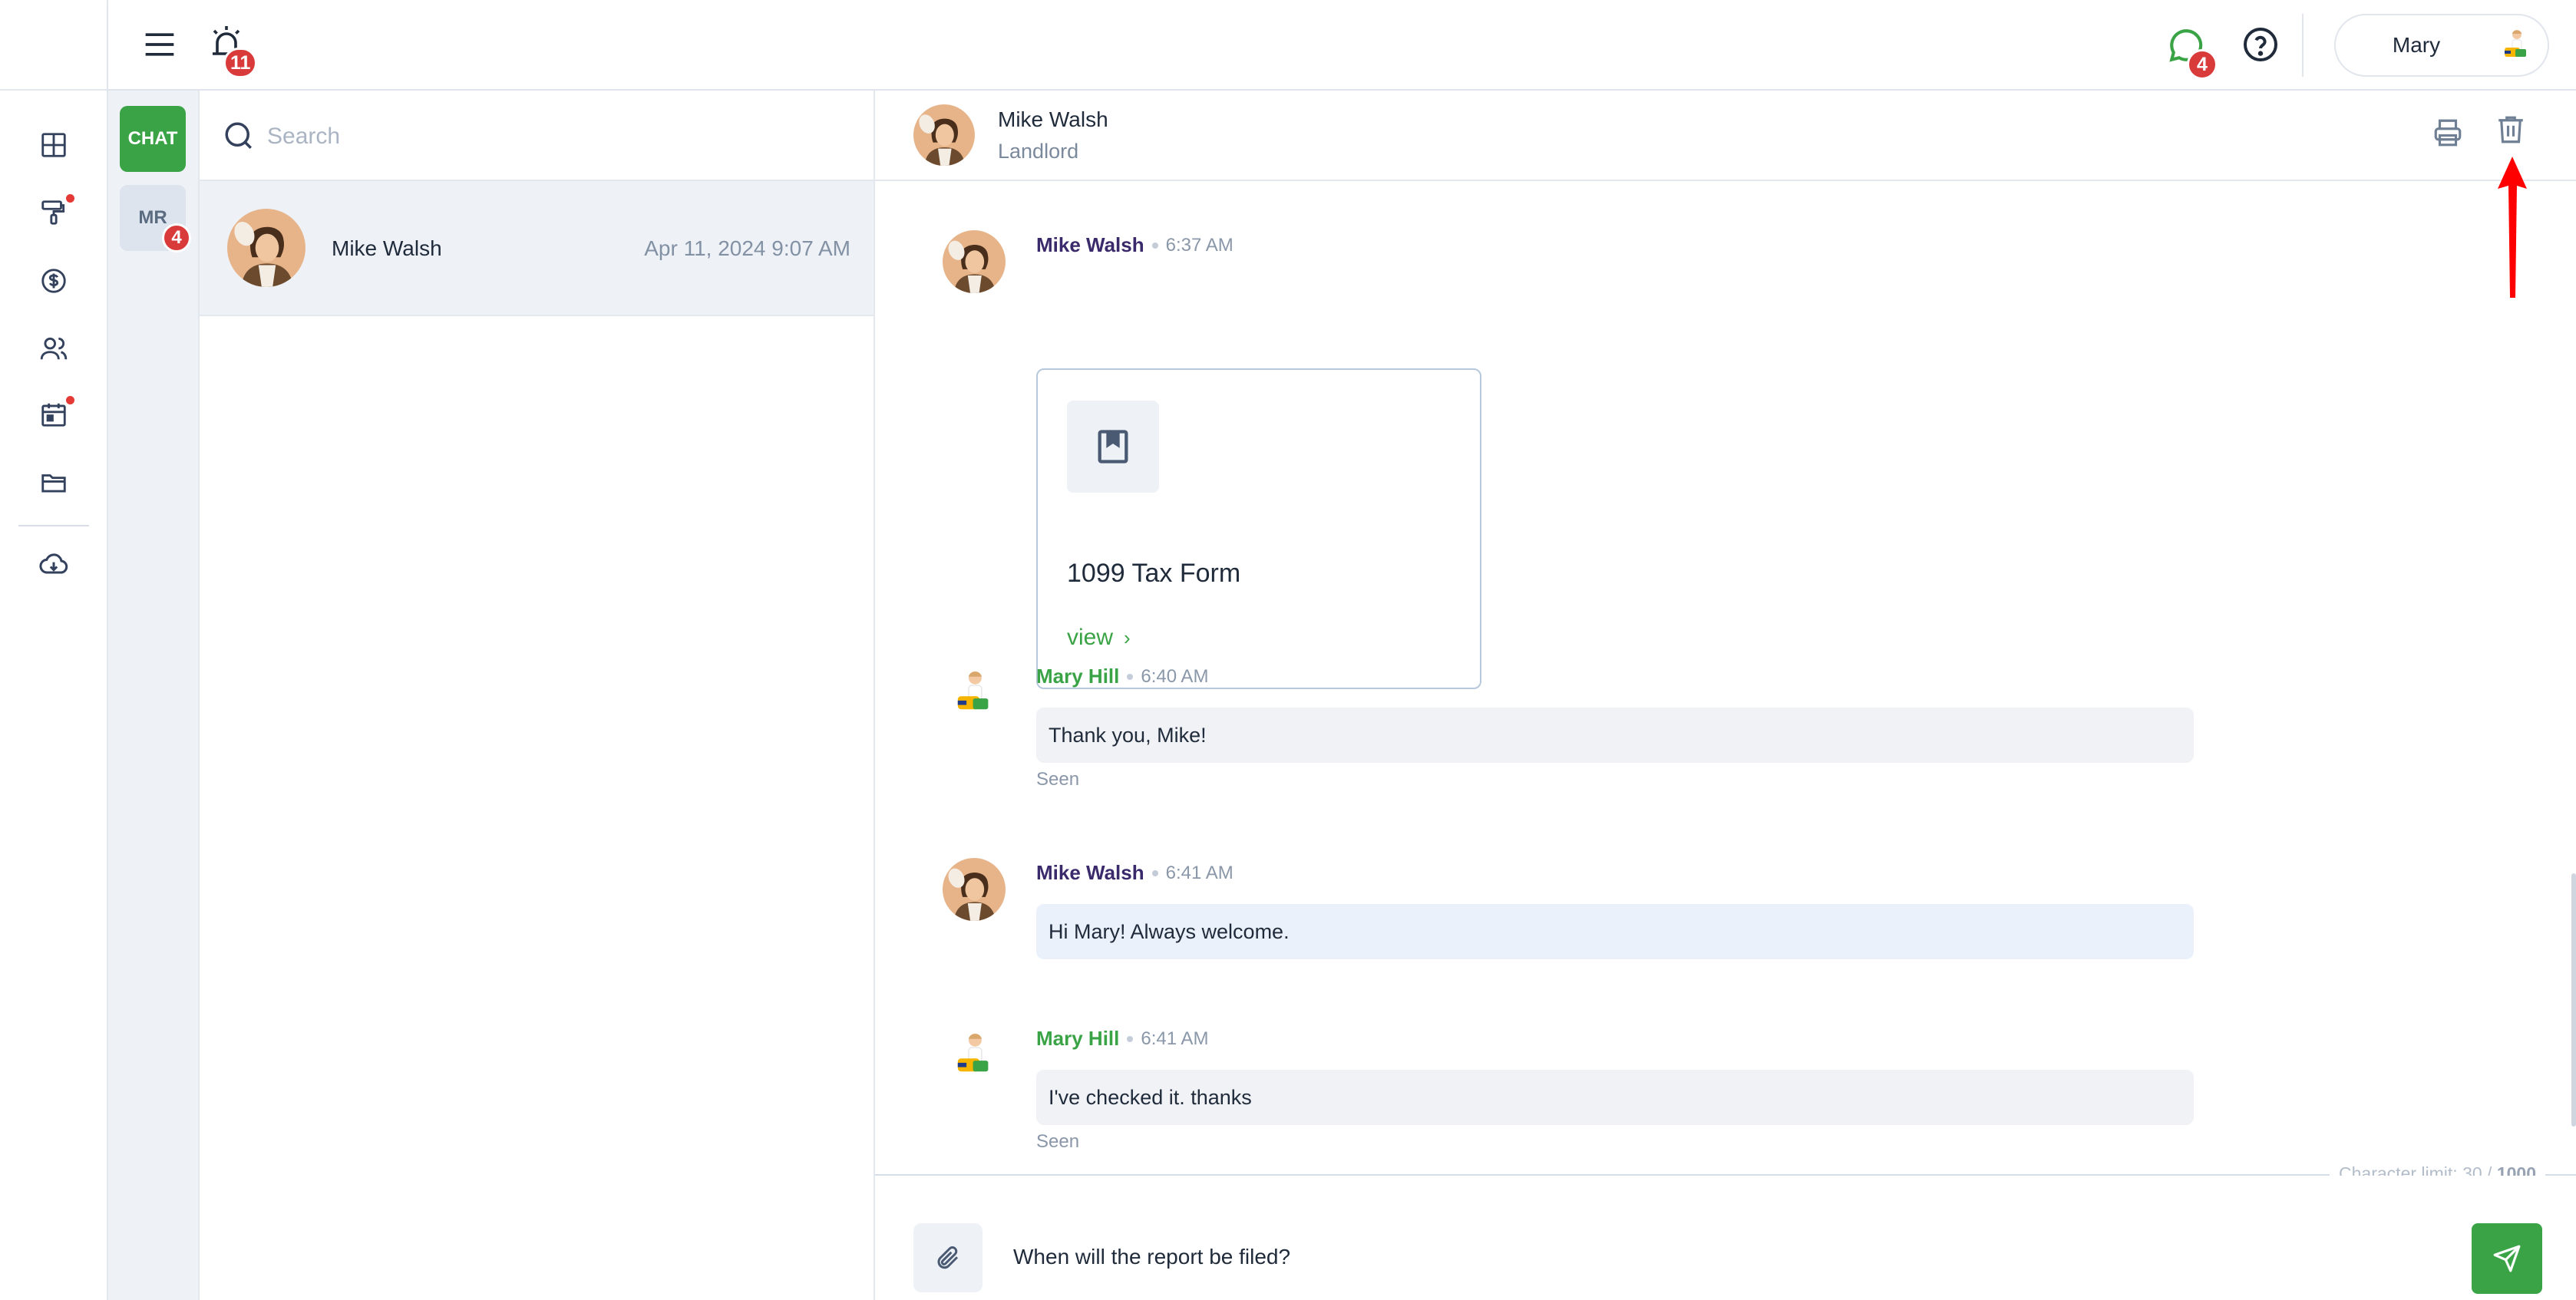 This screenshot has width=2576, height=1300. Describe the element at coordinates (239, 136) in the screenshot. I see `search-icon` at that location.